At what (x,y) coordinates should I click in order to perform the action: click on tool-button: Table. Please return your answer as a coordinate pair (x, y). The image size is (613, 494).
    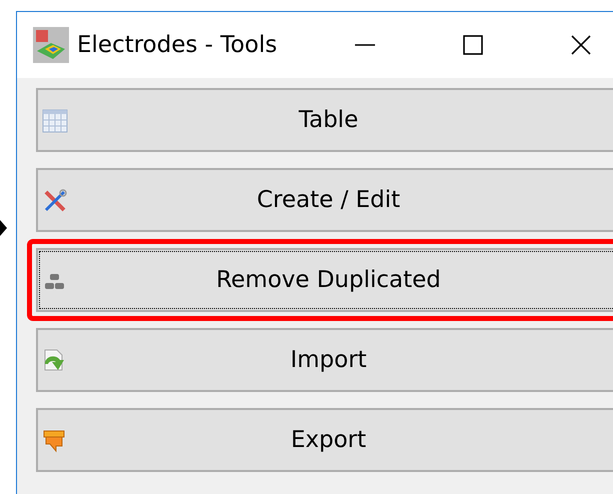
    Looking at the image, I should click on (324, 120).